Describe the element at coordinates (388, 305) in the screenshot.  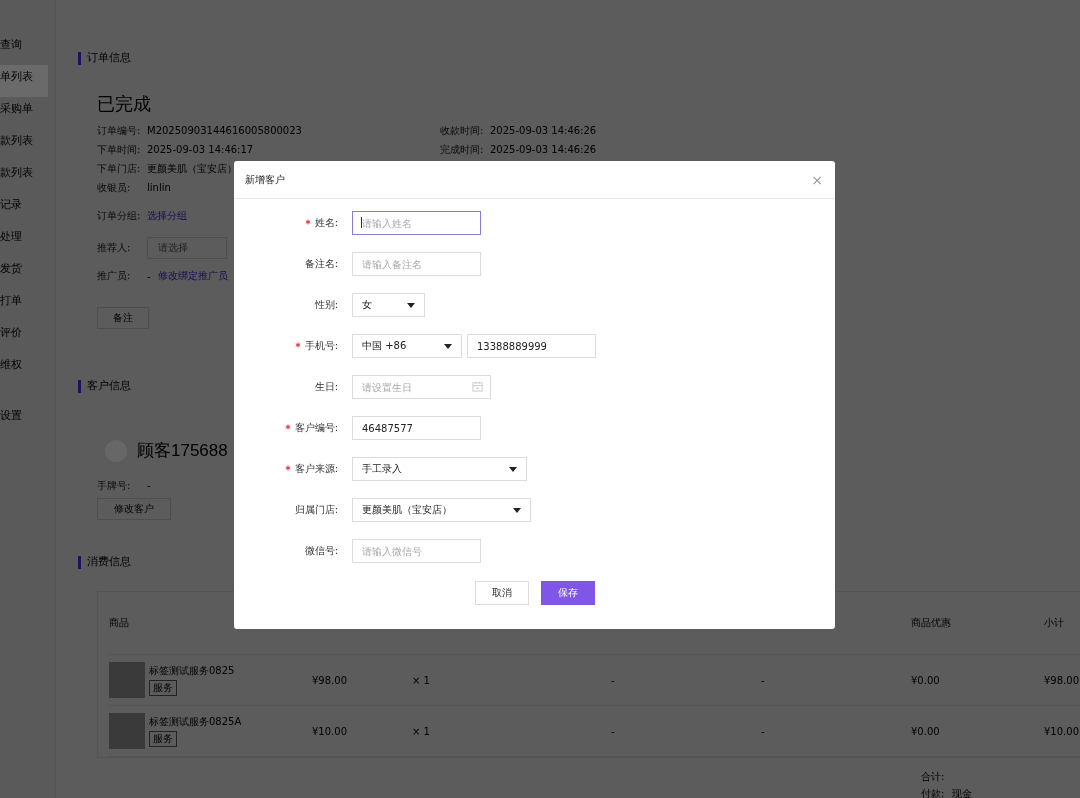
I see `dropdown: 女` at that location.